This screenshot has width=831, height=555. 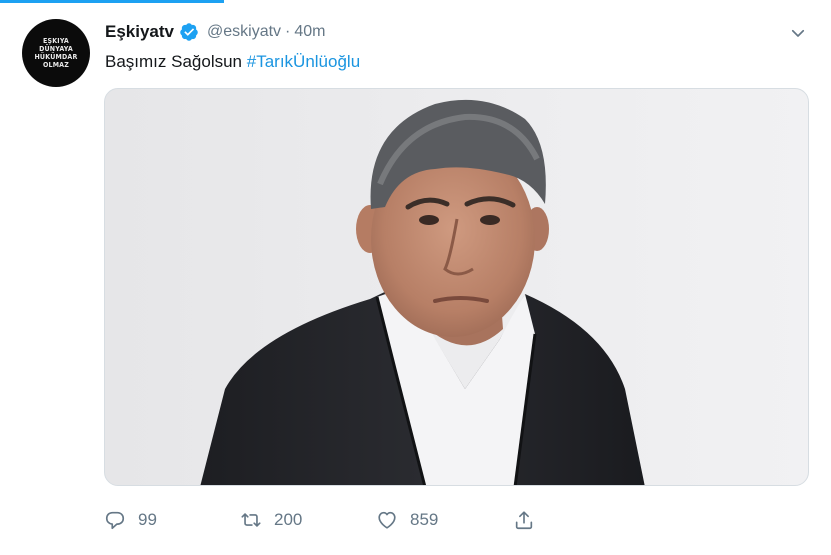 What do you see at coordinates (329, 520) in the screenshot?
I see `tweet-actions: 99 200 859` at bounding box center [329, 520].